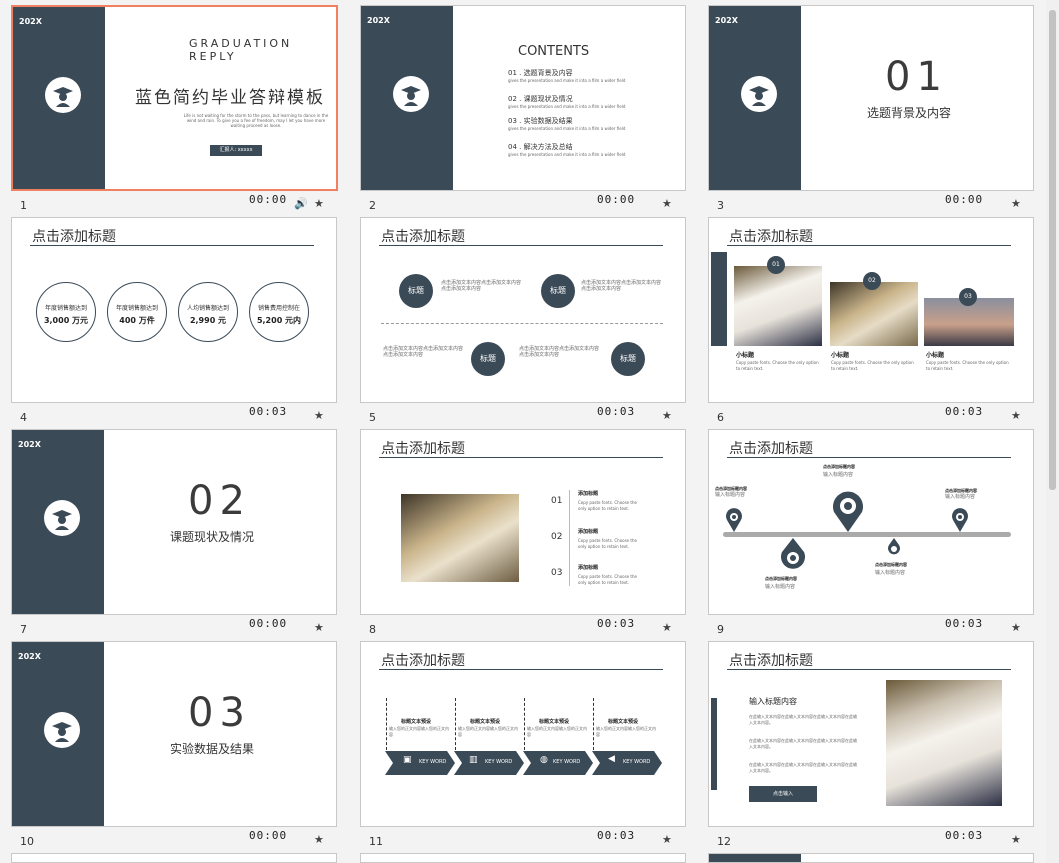  I want to click on bar-chart-icon: ▥, so click(473, 760).